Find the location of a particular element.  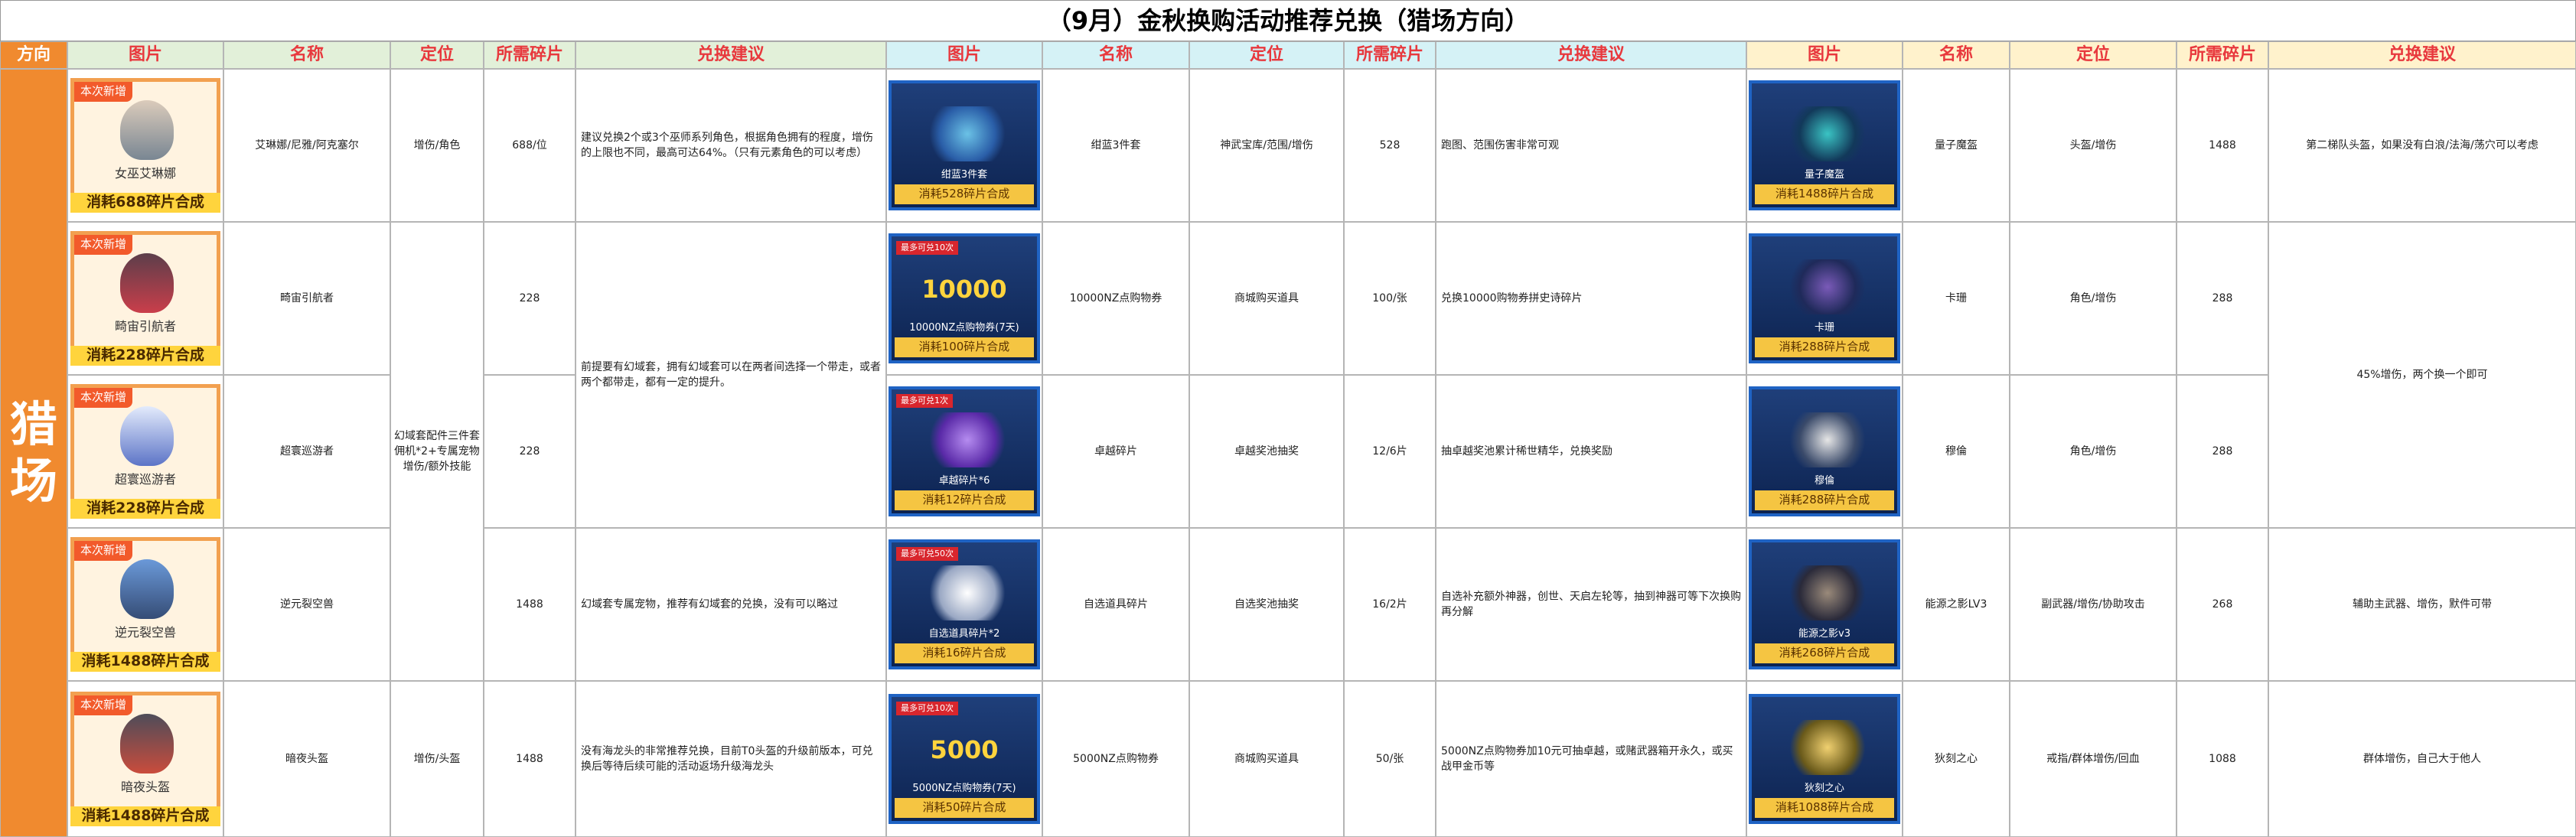

header-g3-position: 定位 is located at coordinates (2093, 55).